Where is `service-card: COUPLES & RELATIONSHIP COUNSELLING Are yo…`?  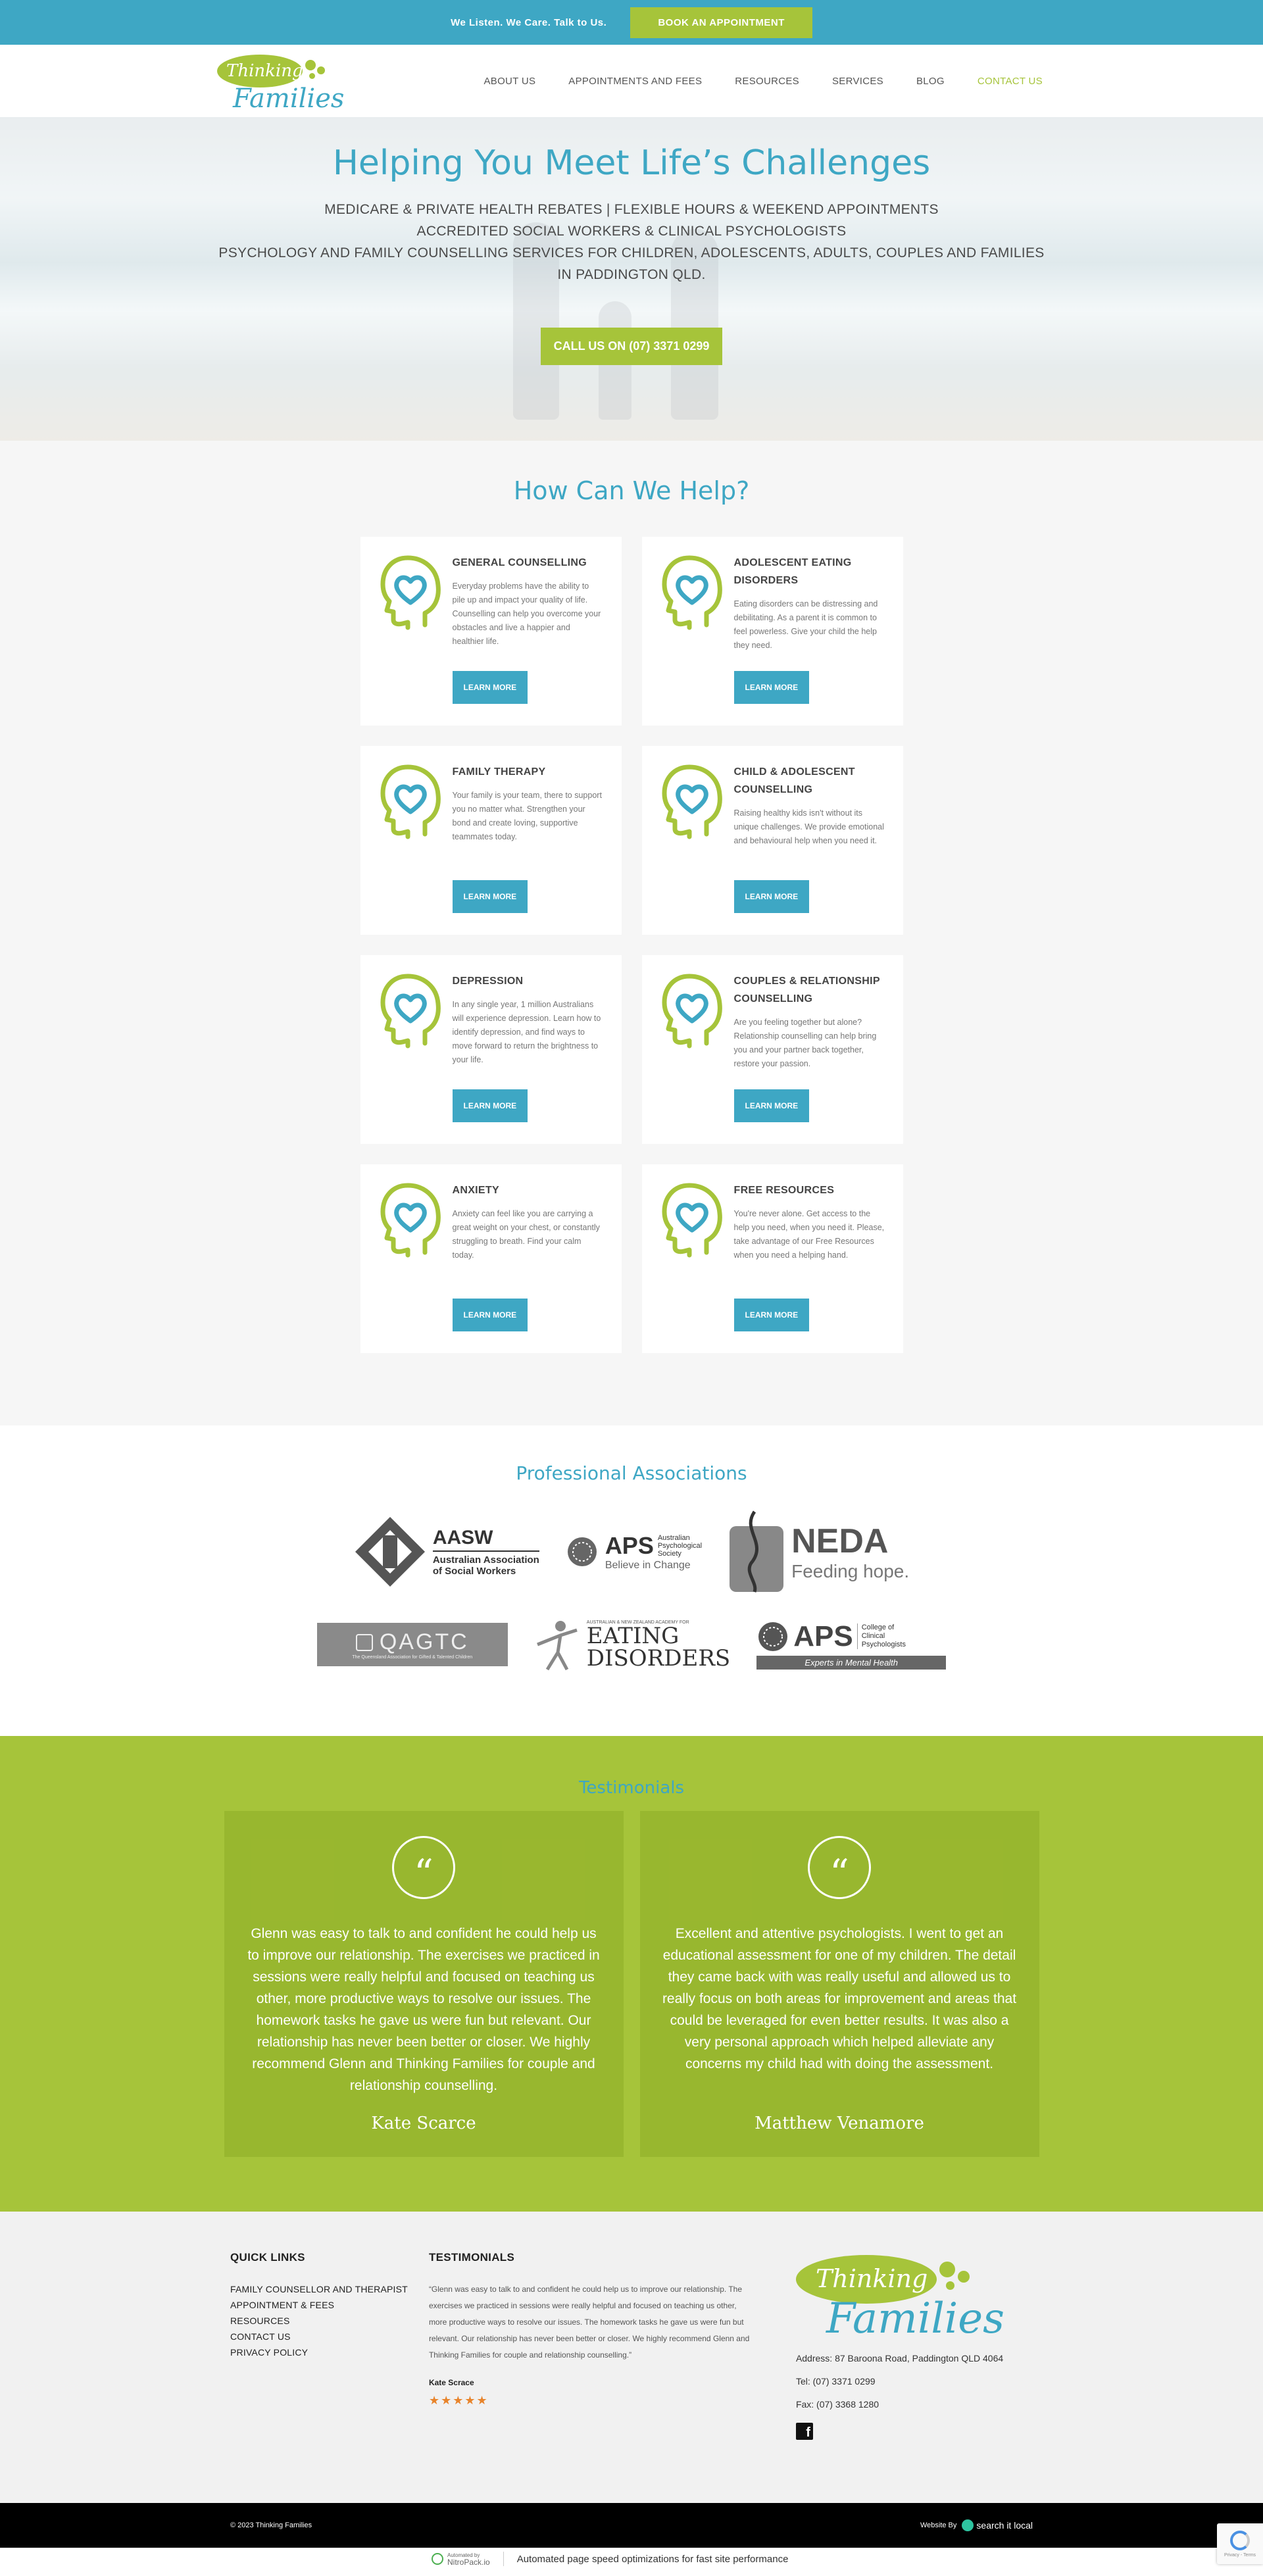 service-card: COUPLES & RELATIONSHIP COUNSELLING Are yo… is located at coordinates (772, 1049).